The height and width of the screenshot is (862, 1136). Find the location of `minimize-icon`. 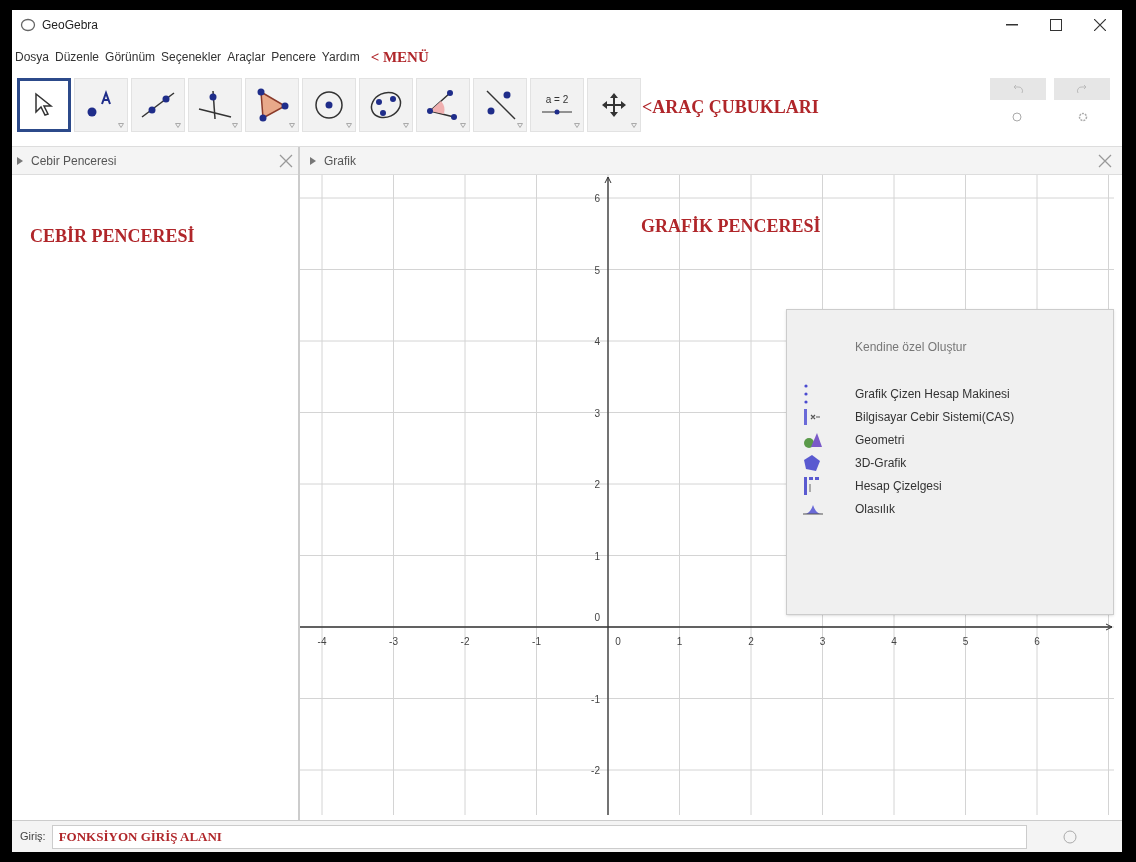

minimize-icon is located at coordinates (1012, 25).